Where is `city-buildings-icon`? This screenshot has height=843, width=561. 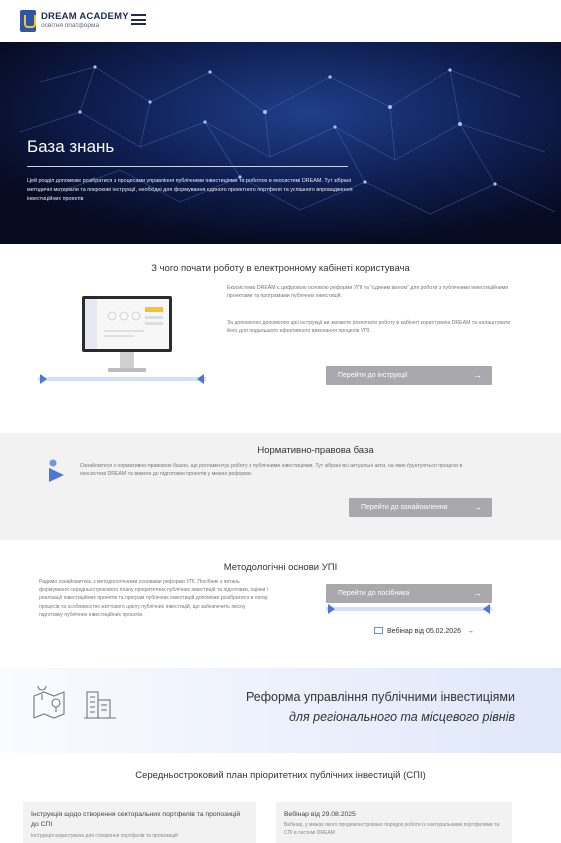
city-buildings-icon is located at coordinates (100, 705).